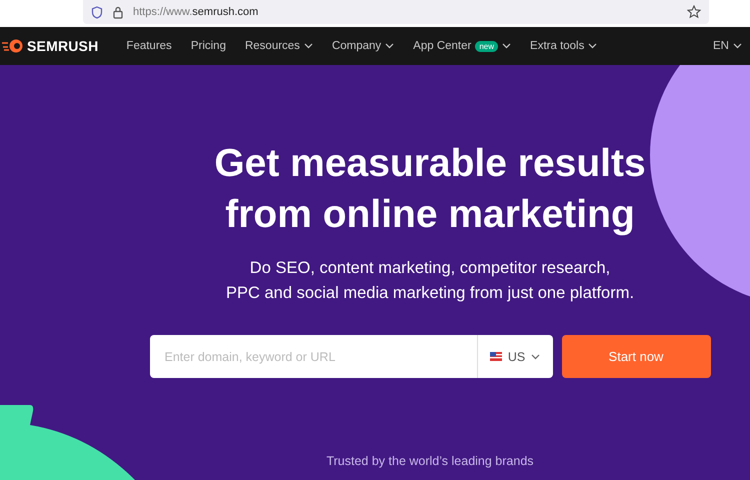 The width and height of the screenshot is (750, 480). Describe the element at coordinates (149, 46) in the screenshot. I see `nav-link: Features` at that location.